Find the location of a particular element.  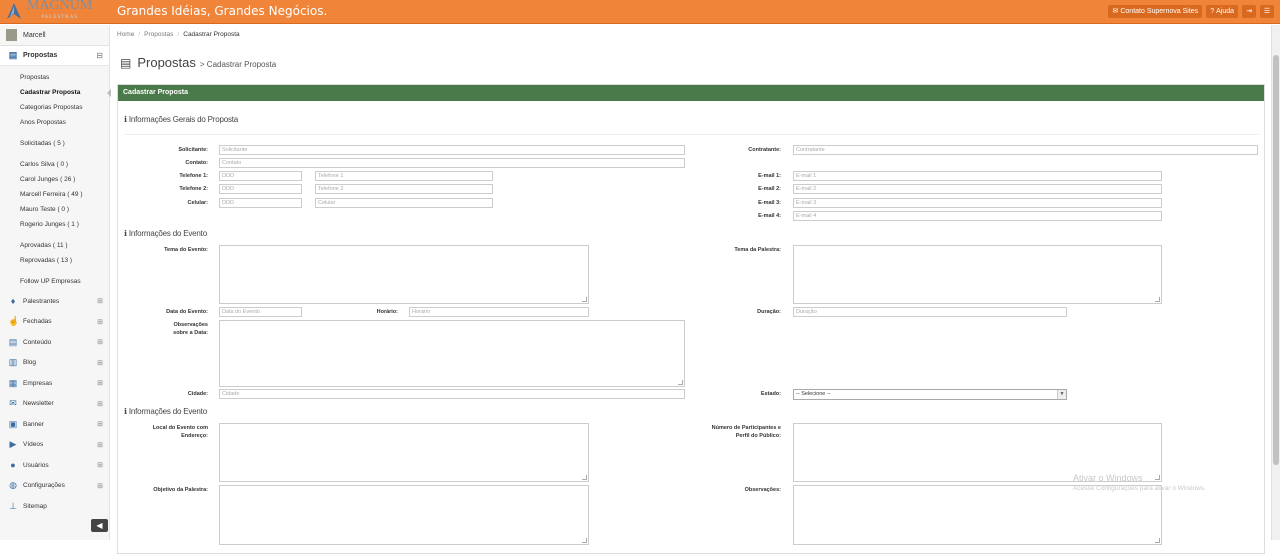

data-evento-input: Data do Evento is located at coordinates (260, 312).